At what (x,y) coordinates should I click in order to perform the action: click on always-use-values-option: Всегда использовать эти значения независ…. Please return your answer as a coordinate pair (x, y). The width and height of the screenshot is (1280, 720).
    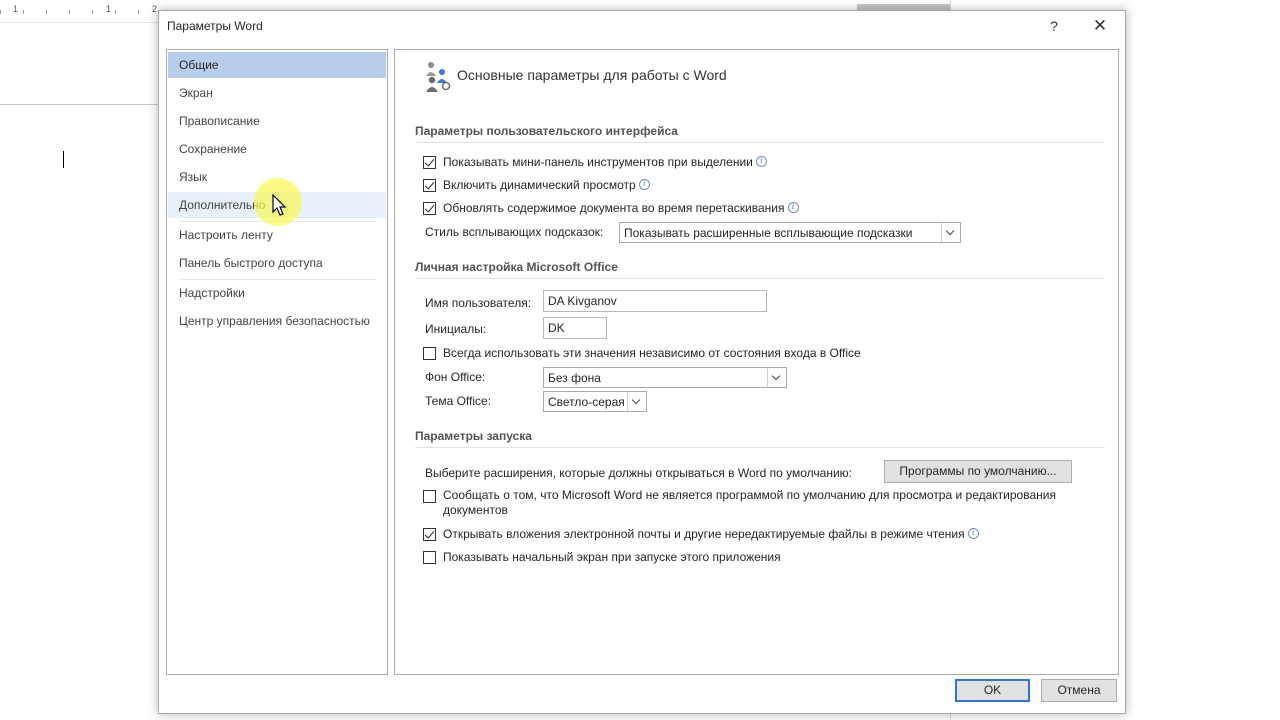
    Looking at the image, I should click on (642, 353).